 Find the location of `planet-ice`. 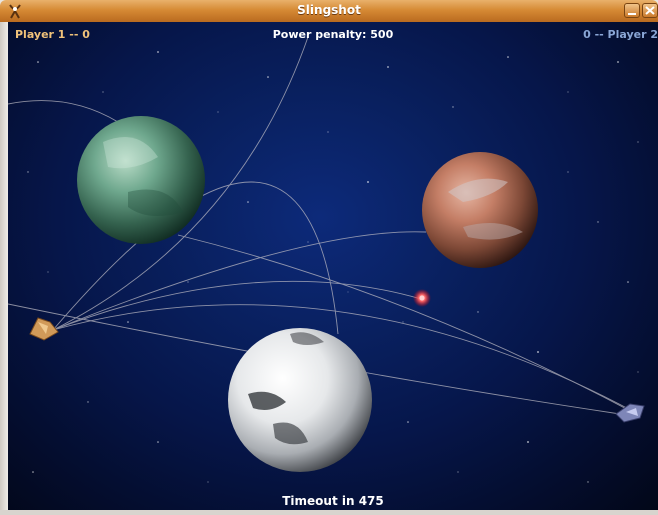

planet-ice is located at coordinates (300, 400).